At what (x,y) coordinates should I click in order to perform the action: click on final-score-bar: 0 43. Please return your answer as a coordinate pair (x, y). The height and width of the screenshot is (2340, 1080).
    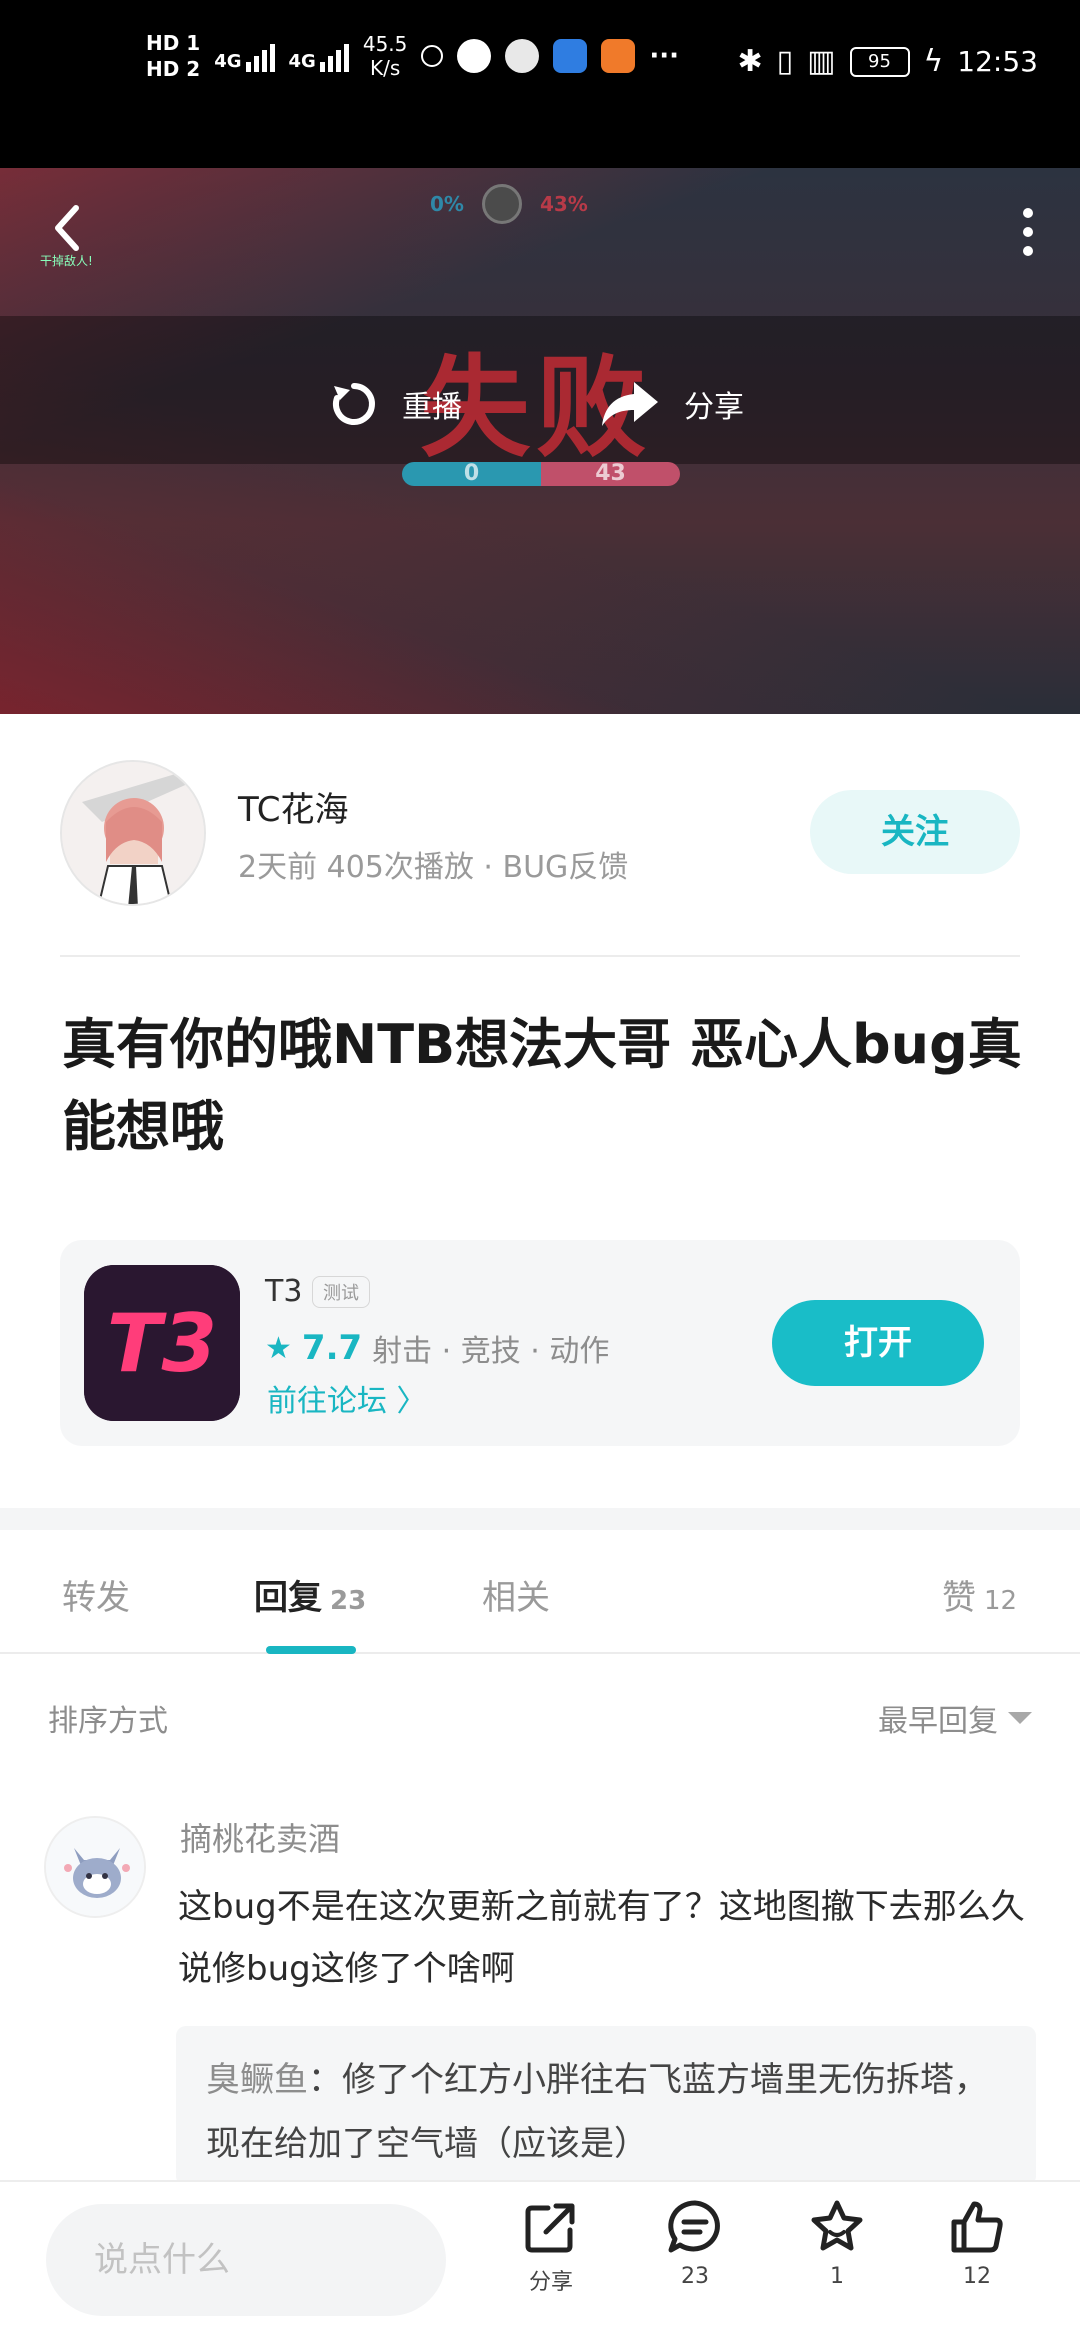
    Looking at the image, I should click on (541, 474).